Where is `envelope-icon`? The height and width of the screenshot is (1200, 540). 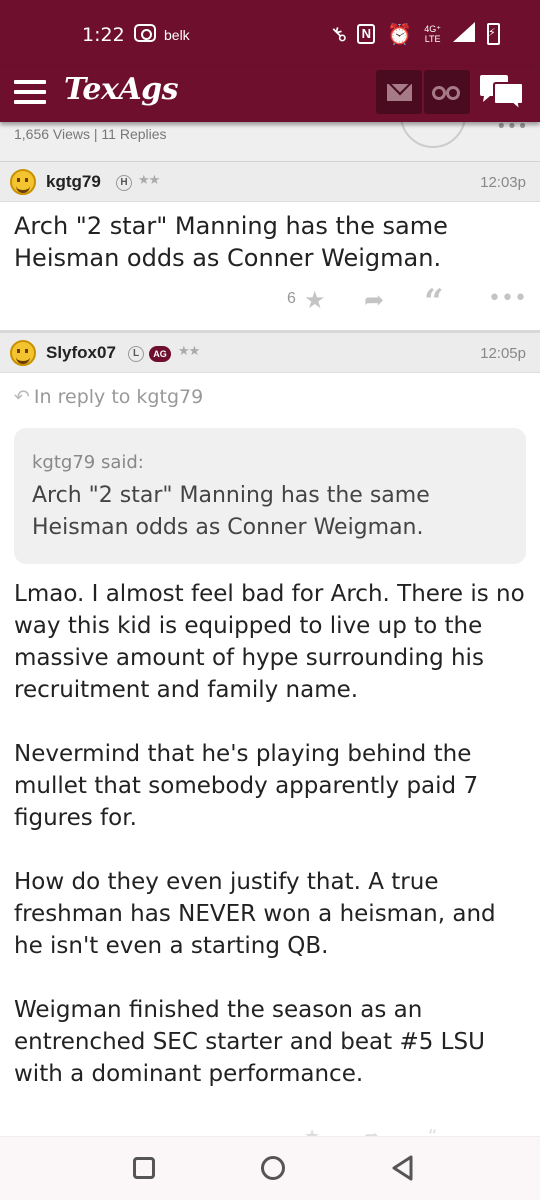 envelope-icon is located at coordinates (399, 92).